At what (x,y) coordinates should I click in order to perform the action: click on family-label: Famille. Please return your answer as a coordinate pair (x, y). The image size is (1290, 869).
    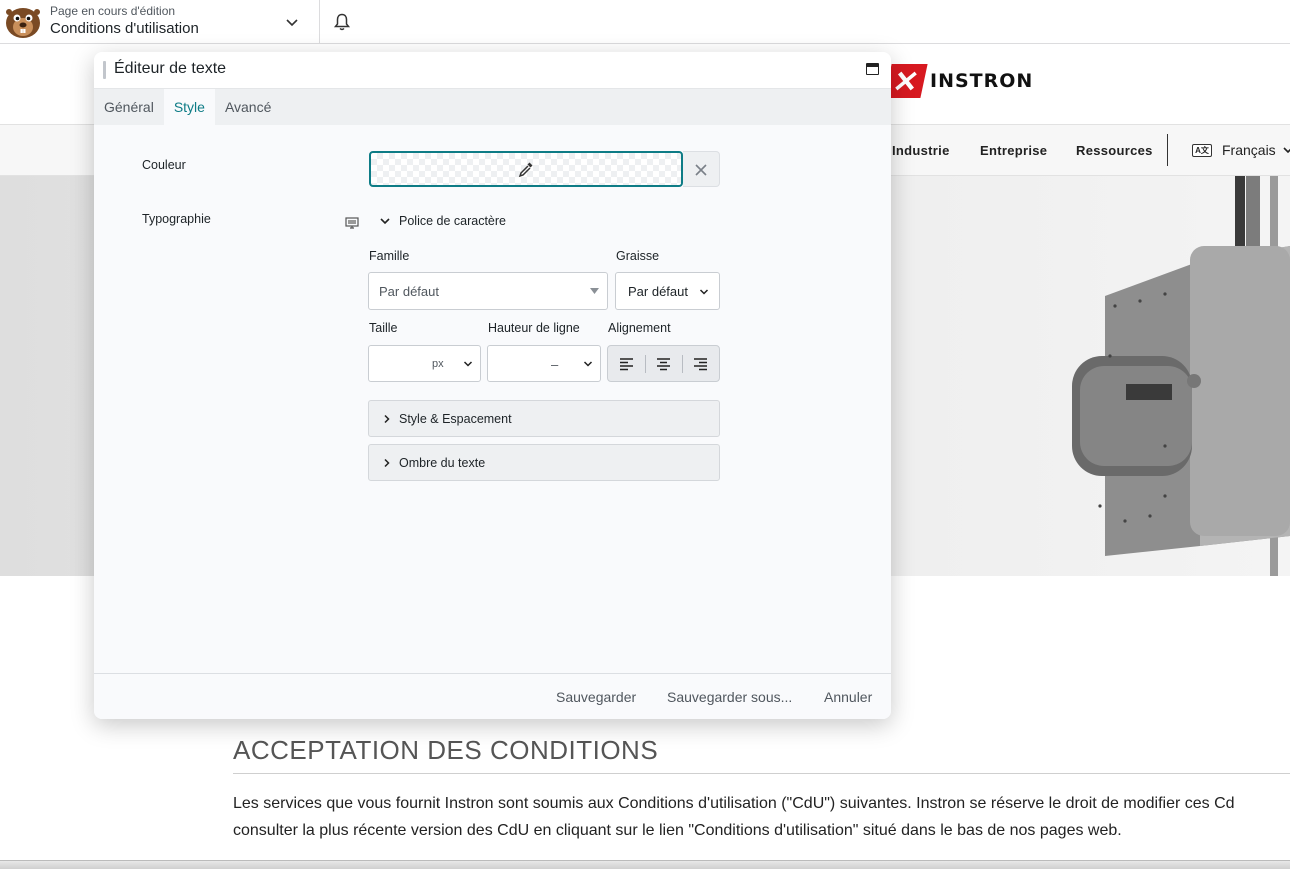
    Looking at the image, I should click on (389, 256).